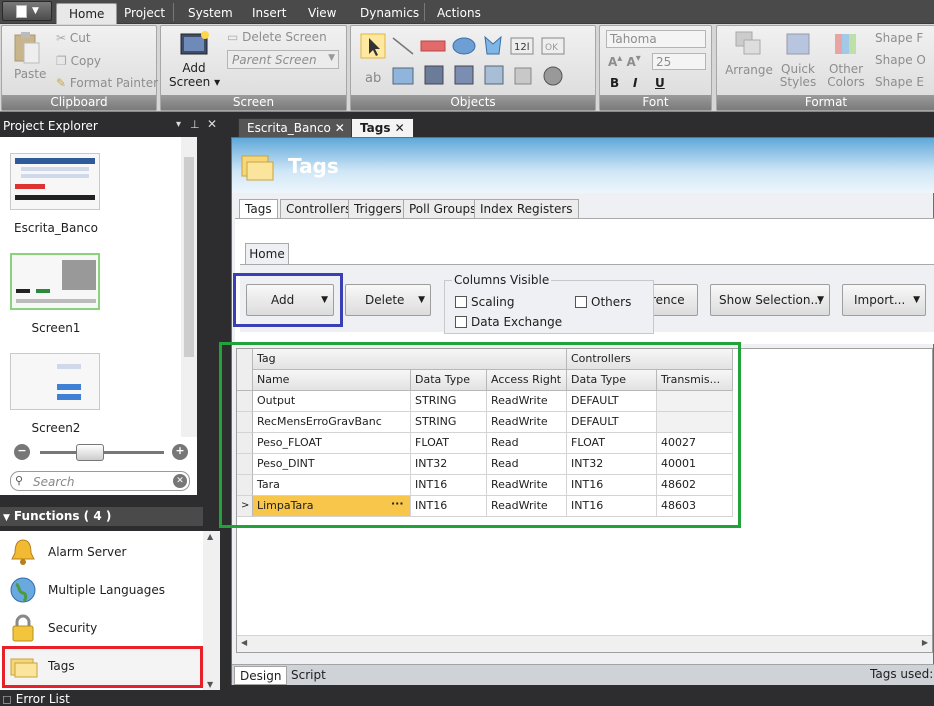 This screenshot has height=706, width=934. Describe the element at coordinates (635, 83) in the screenshot. I see `italic-button: I` at that location.